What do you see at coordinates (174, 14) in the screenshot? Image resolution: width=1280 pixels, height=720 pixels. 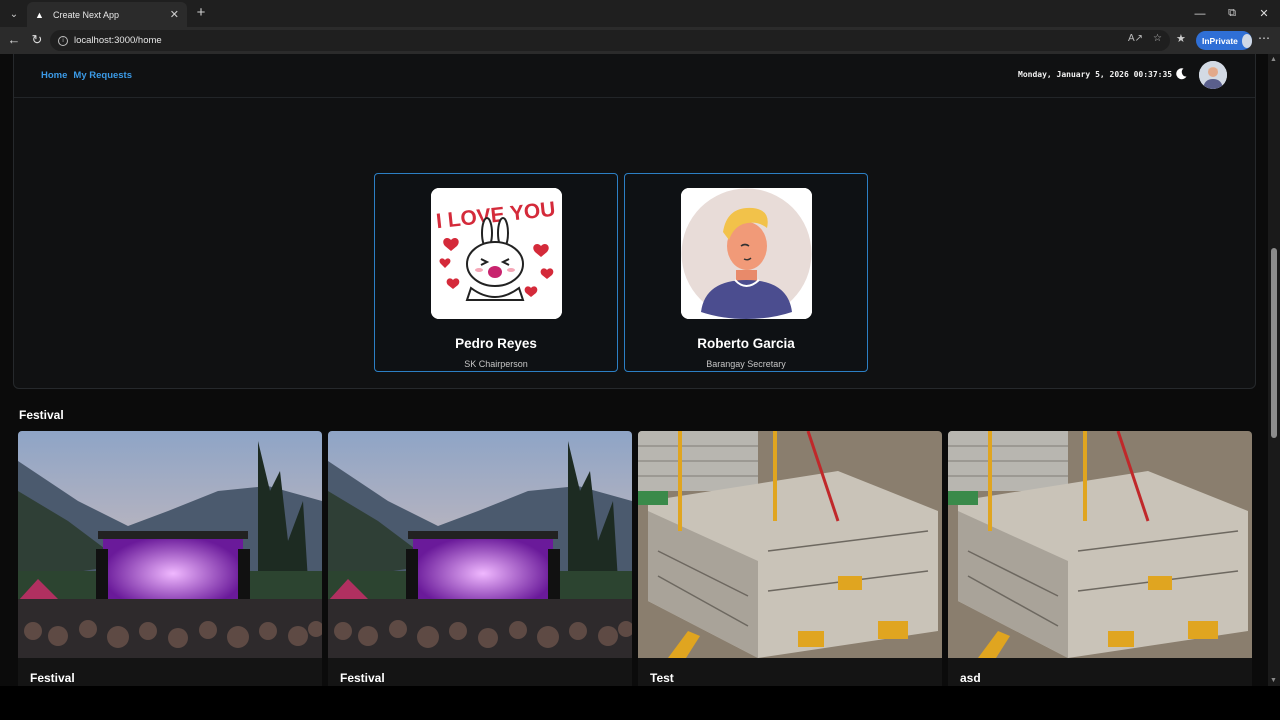 I see `close-tab-icon: ✕` at bounding box center [174, 14].